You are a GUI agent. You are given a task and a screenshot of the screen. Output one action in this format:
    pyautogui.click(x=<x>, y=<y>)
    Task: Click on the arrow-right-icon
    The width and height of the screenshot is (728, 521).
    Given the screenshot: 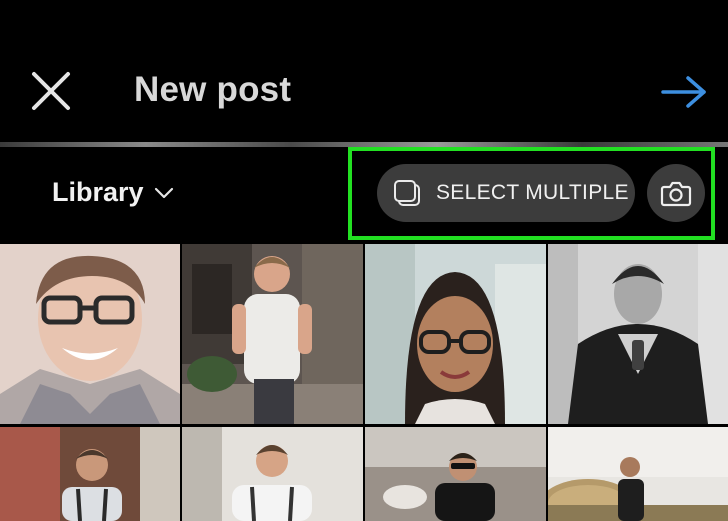 What is the action you would take?
    pyautogui.click(x=683, y=92)
    